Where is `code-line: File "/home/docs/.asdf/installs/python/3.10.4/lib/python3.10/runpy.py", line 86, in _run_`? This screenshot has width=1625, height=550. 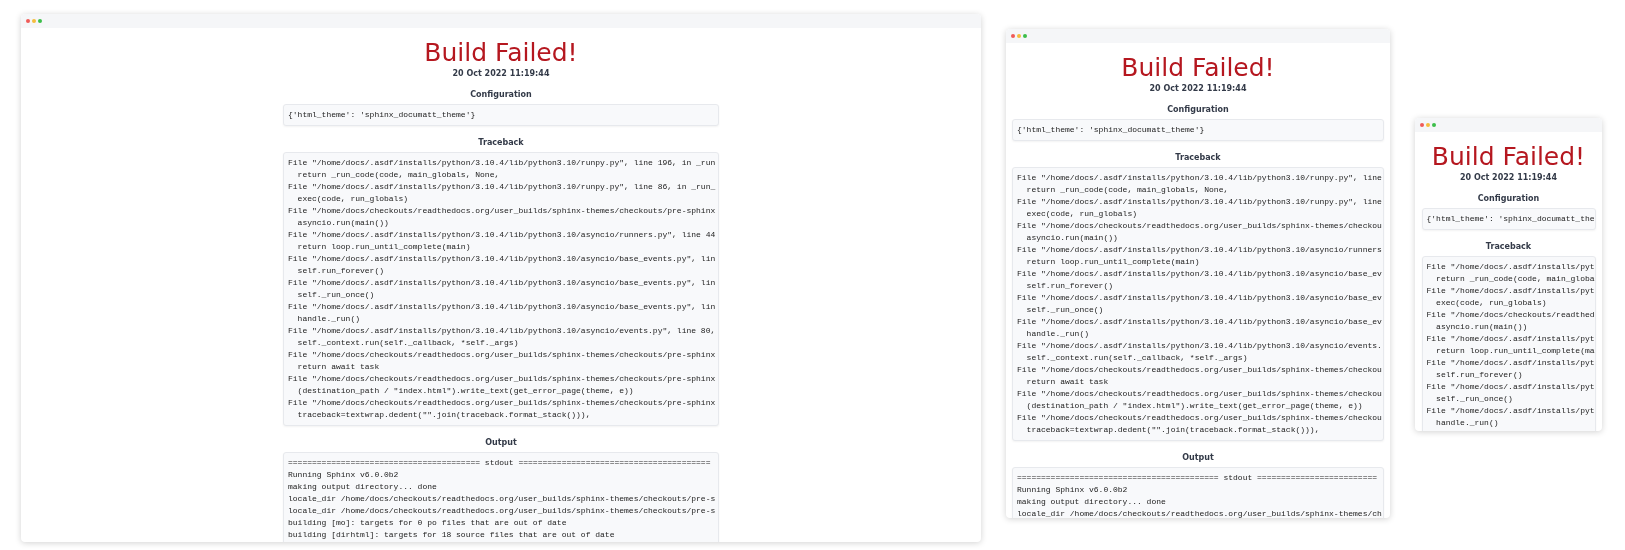 code-line: File "/home/docs/.asdf/installs/python/3.10.4/lib/python3.10/runpy.py", line 86, in _run_ is located at coordinates (501, 187).